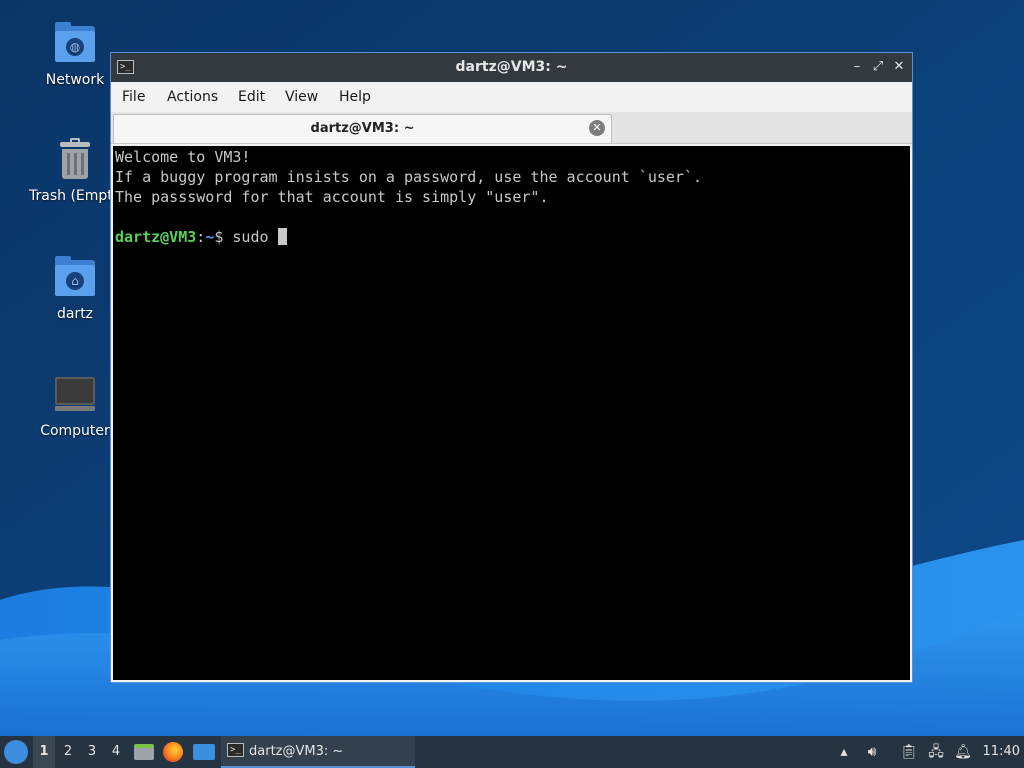  I want to click on close-button: ✕, so click(899, 67).